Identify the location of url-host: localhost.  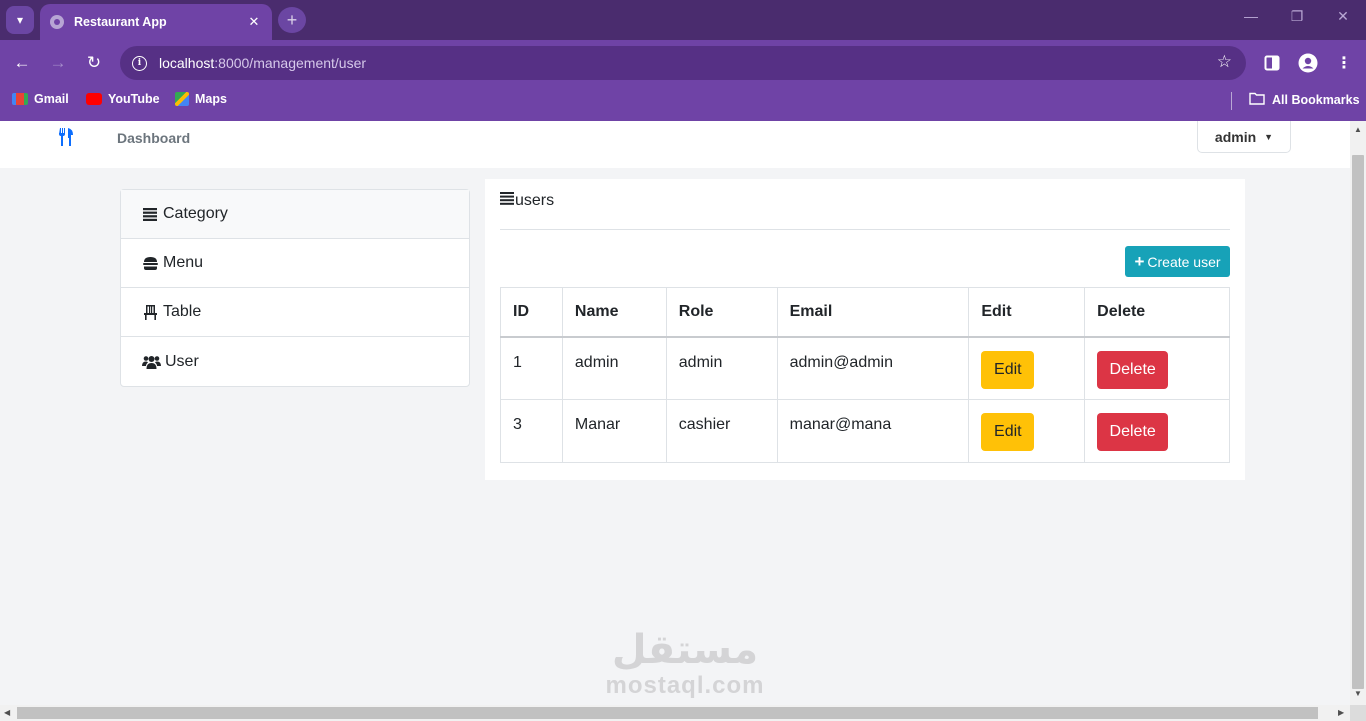
(187, 63).